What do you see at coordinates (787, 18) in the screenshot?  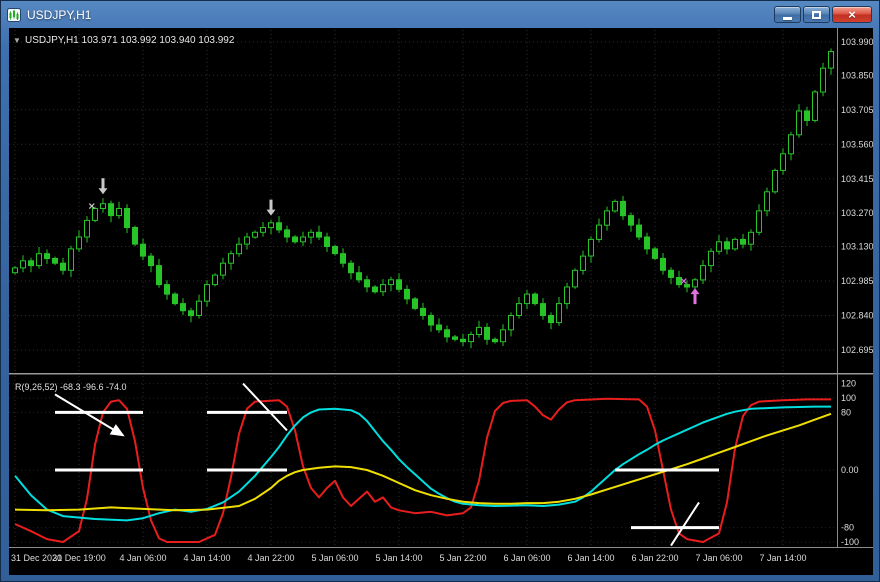 I see `minimize-icon` at bounding box center [787, 18].